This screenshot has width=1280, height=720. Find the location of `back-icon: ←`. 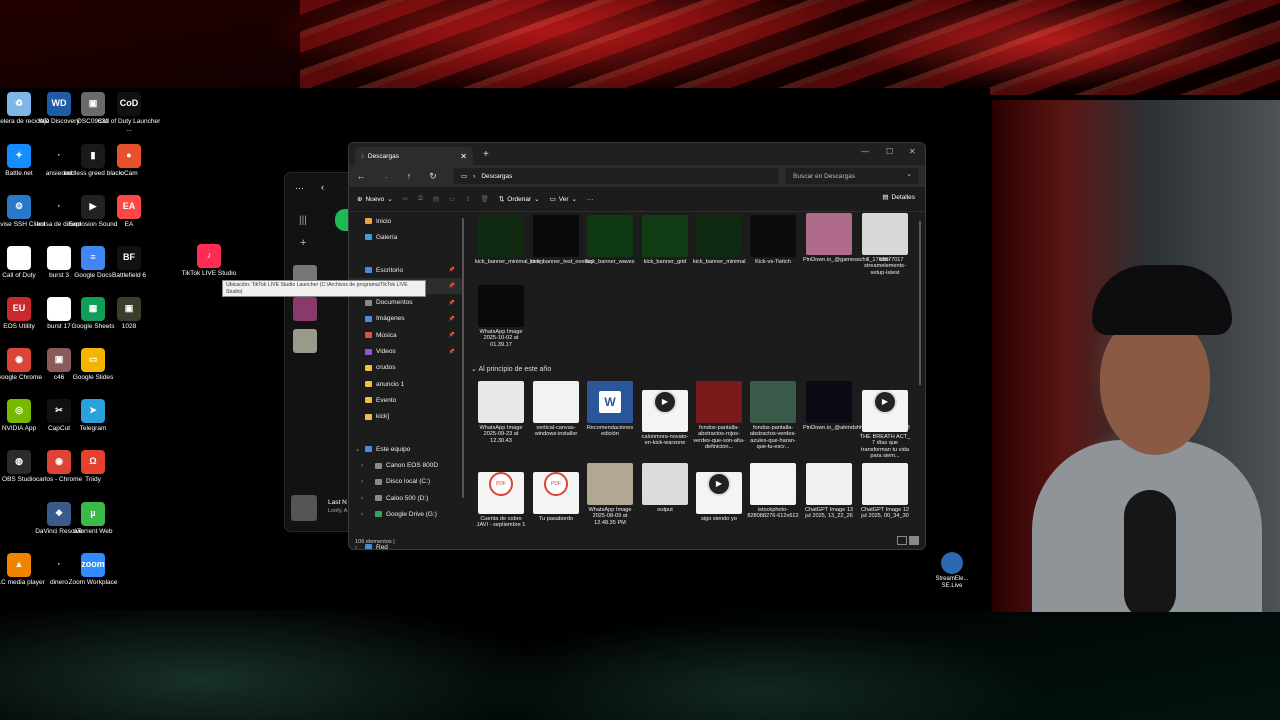

back-icon: ← is located at coordinates (361, 176).